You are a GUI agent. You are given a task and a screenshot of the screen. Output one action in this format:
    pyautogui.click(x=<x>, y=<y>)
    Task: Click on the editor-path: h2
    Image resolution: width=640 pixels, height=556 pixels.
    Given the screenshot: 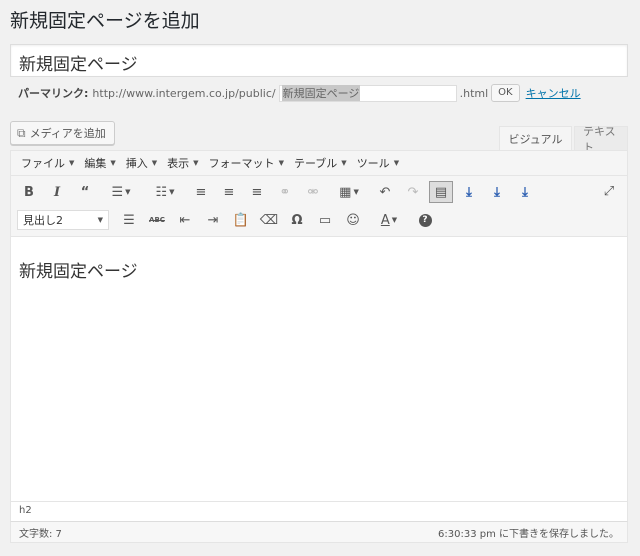 What is the action you would take?
    pyautogui.click(x=319, y=511)
    